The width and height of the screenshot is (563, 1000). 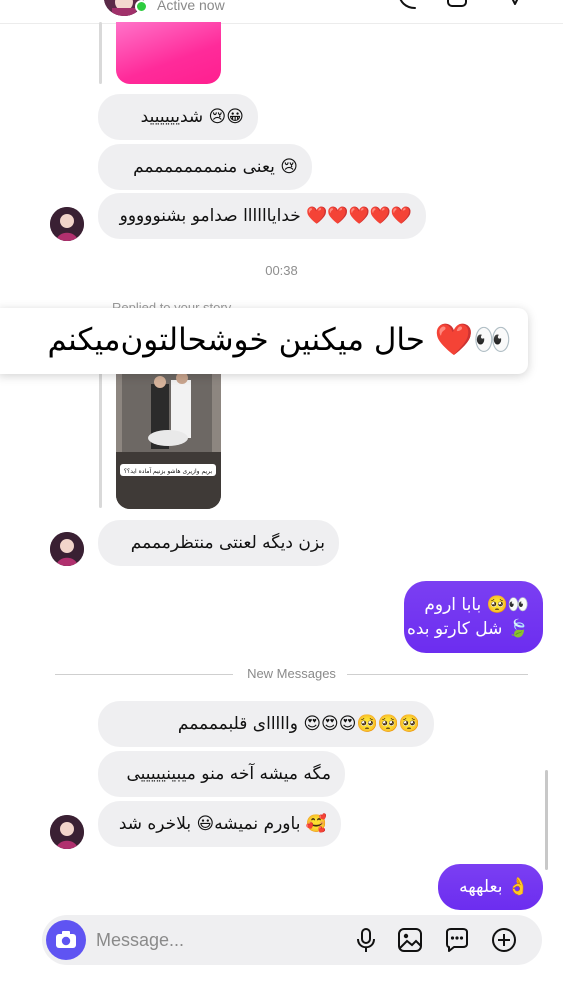 I want to click on message-composer, so click(x=292, y=940).